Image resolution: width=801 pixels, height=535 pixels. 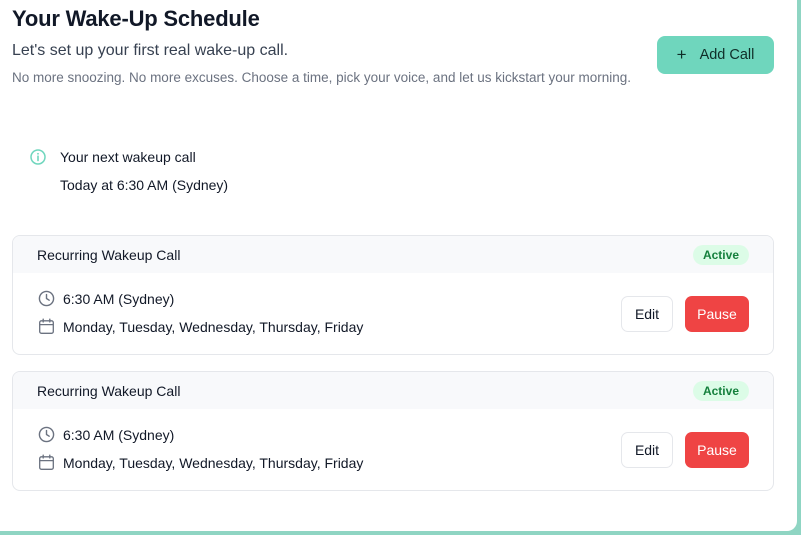 I want to click on info-icon, so click(x=38, y=157).